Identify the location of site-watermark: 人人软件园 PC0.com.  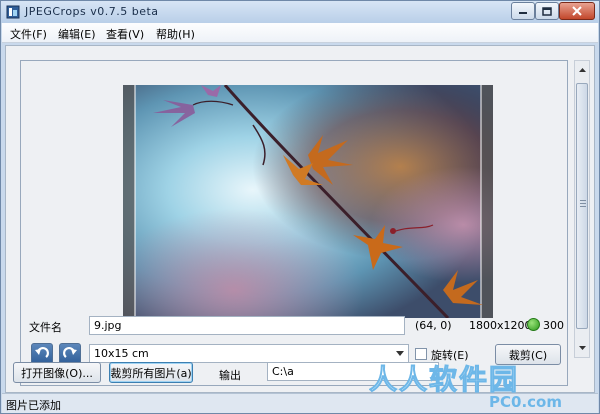
(482, 386).